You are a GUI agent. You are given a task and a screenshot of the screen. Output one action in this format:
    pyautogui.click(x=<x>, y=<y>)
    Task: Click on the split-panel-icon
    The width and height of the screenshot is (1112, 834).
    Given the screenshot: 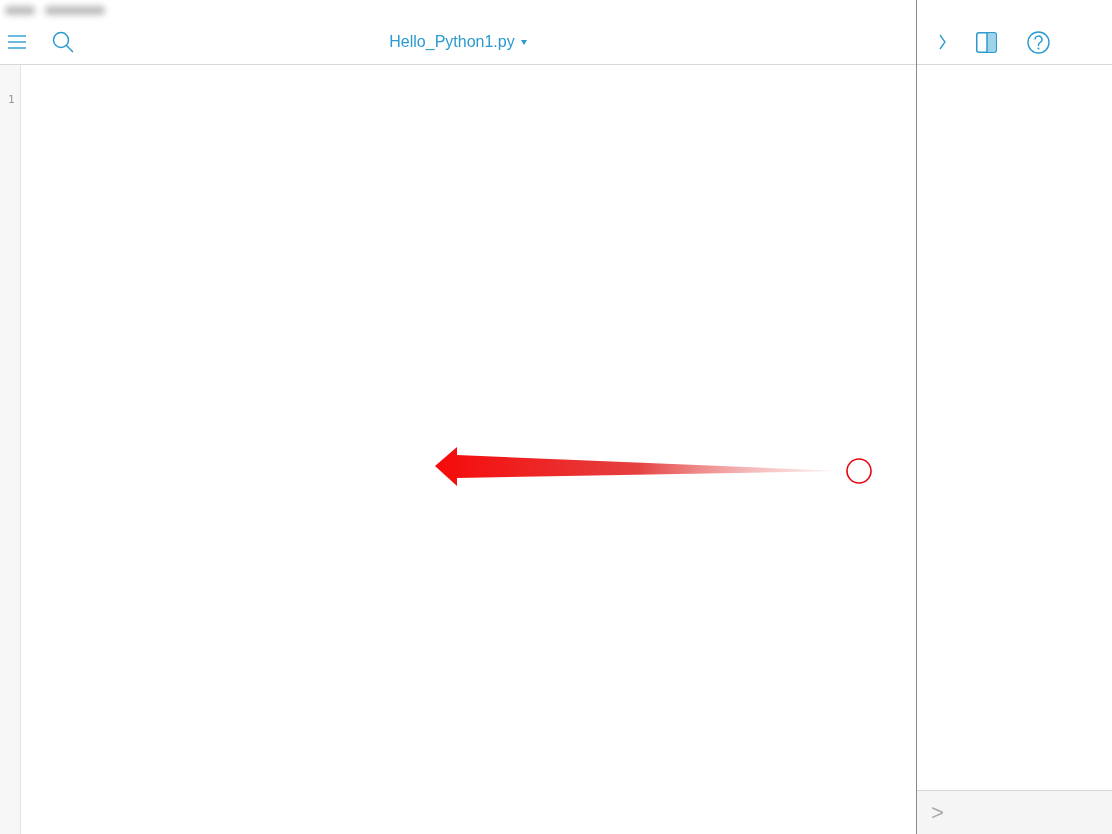 What is the action you would take?
    pyautogui.click(x=986, y=42)
    